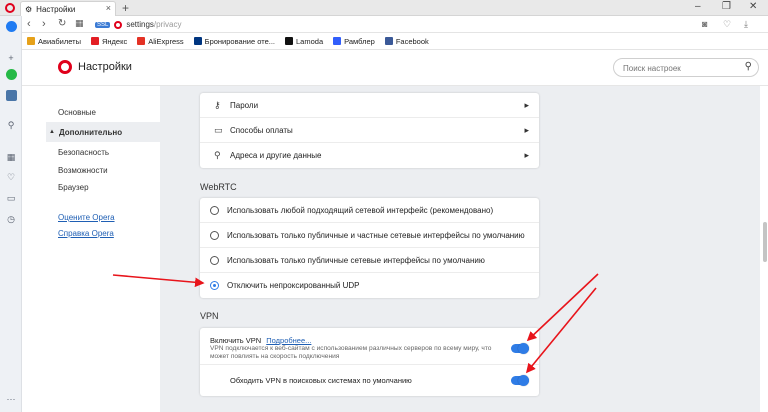  What do you see at coordinates (77, 112) in the screenshot?
I see `nav-basic: Основные` at bounding box center [77, 112].